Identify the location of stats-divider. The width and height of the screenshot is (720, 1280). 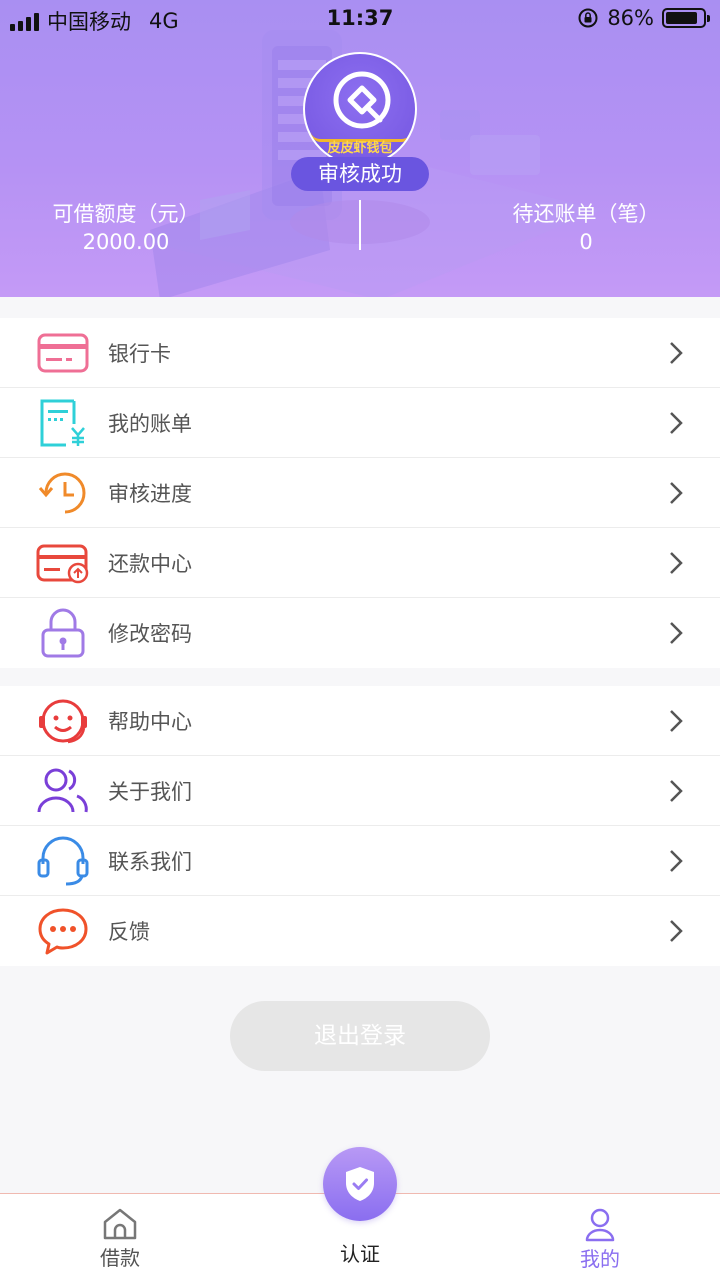
(360, 225).